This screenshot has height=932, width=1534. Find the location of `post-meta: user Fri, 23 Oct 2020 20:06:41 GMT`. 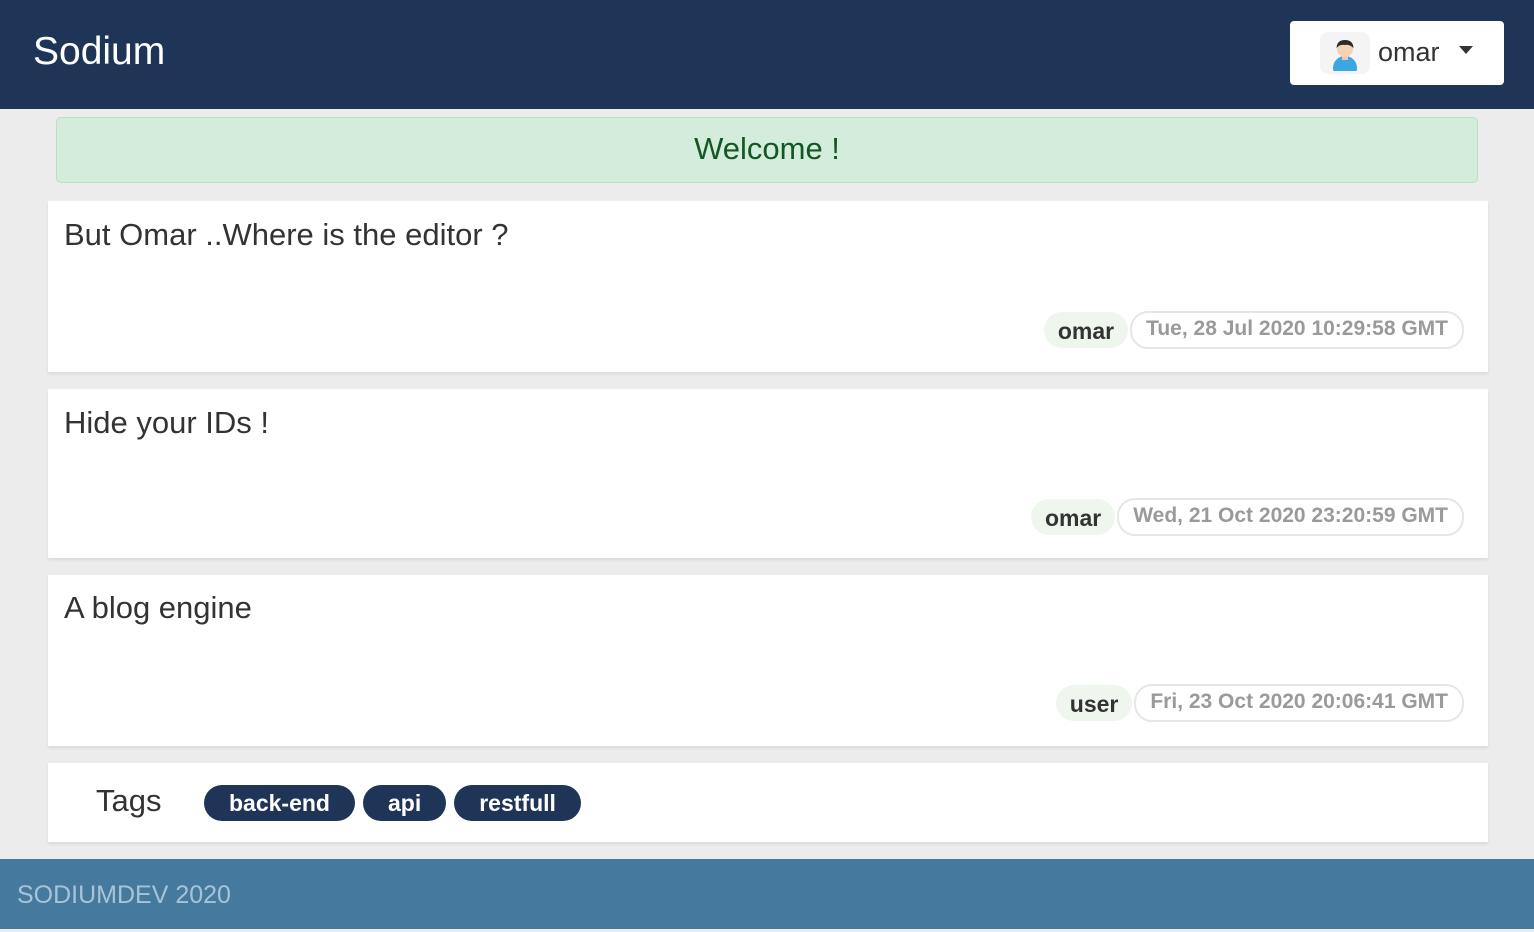

post-meta: user Fri, 23 Oct 2020 20:06:41 GMT is located at coordinates (1259, 703).